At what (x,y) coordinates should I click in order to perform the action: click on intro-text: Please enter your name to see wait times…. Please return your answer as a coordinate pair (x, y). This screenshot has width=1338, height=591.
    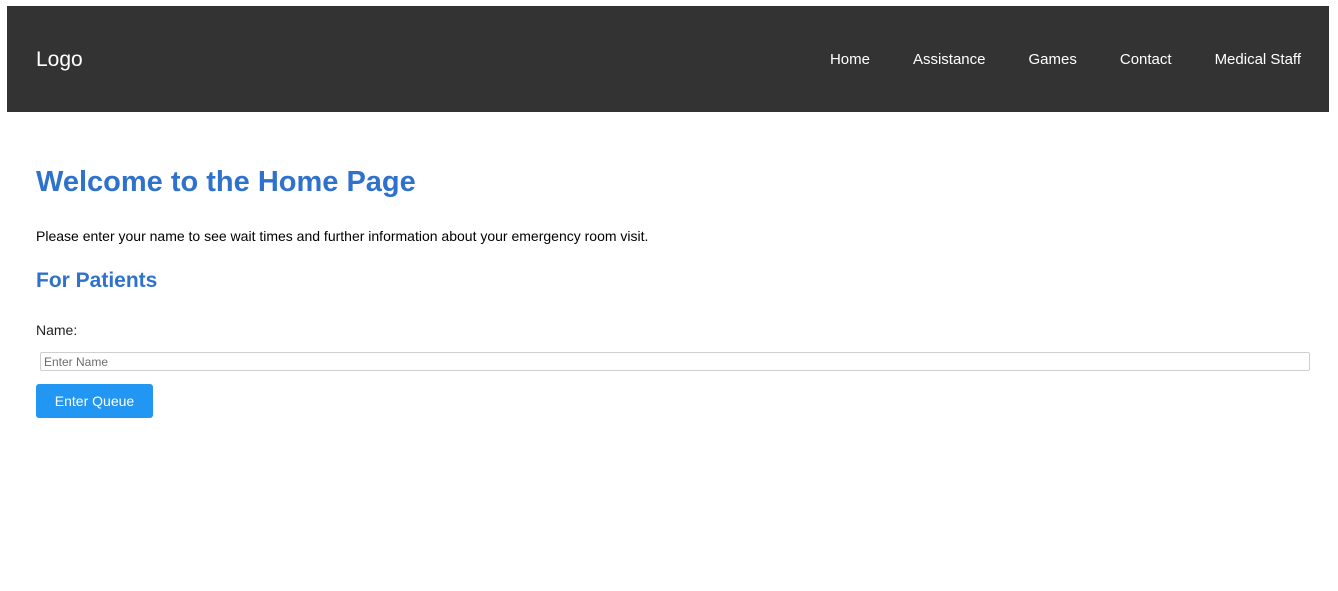
    Looking at the image, I should click on (342, 236).